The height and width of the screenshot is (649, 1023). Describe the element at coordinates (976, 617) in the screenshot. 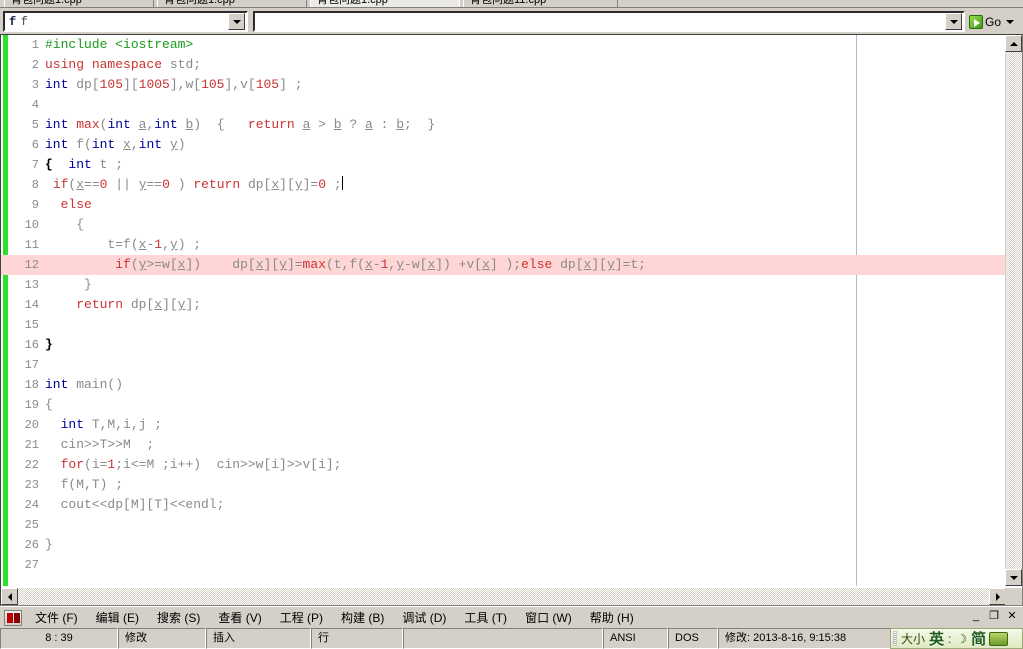

I see `minimize-button: _` at that location.